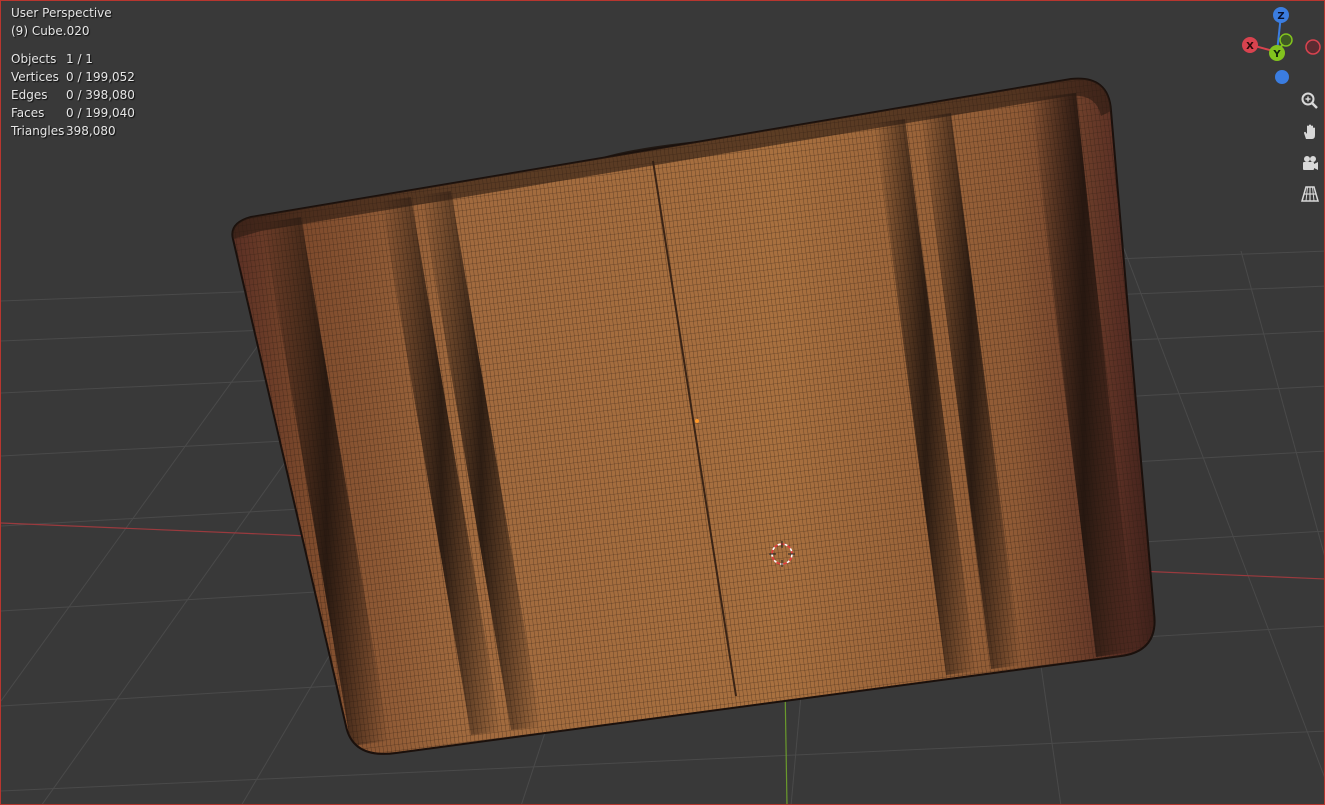  I want to click on stat-objects: Objects 1 / 1, so click(73, 59).